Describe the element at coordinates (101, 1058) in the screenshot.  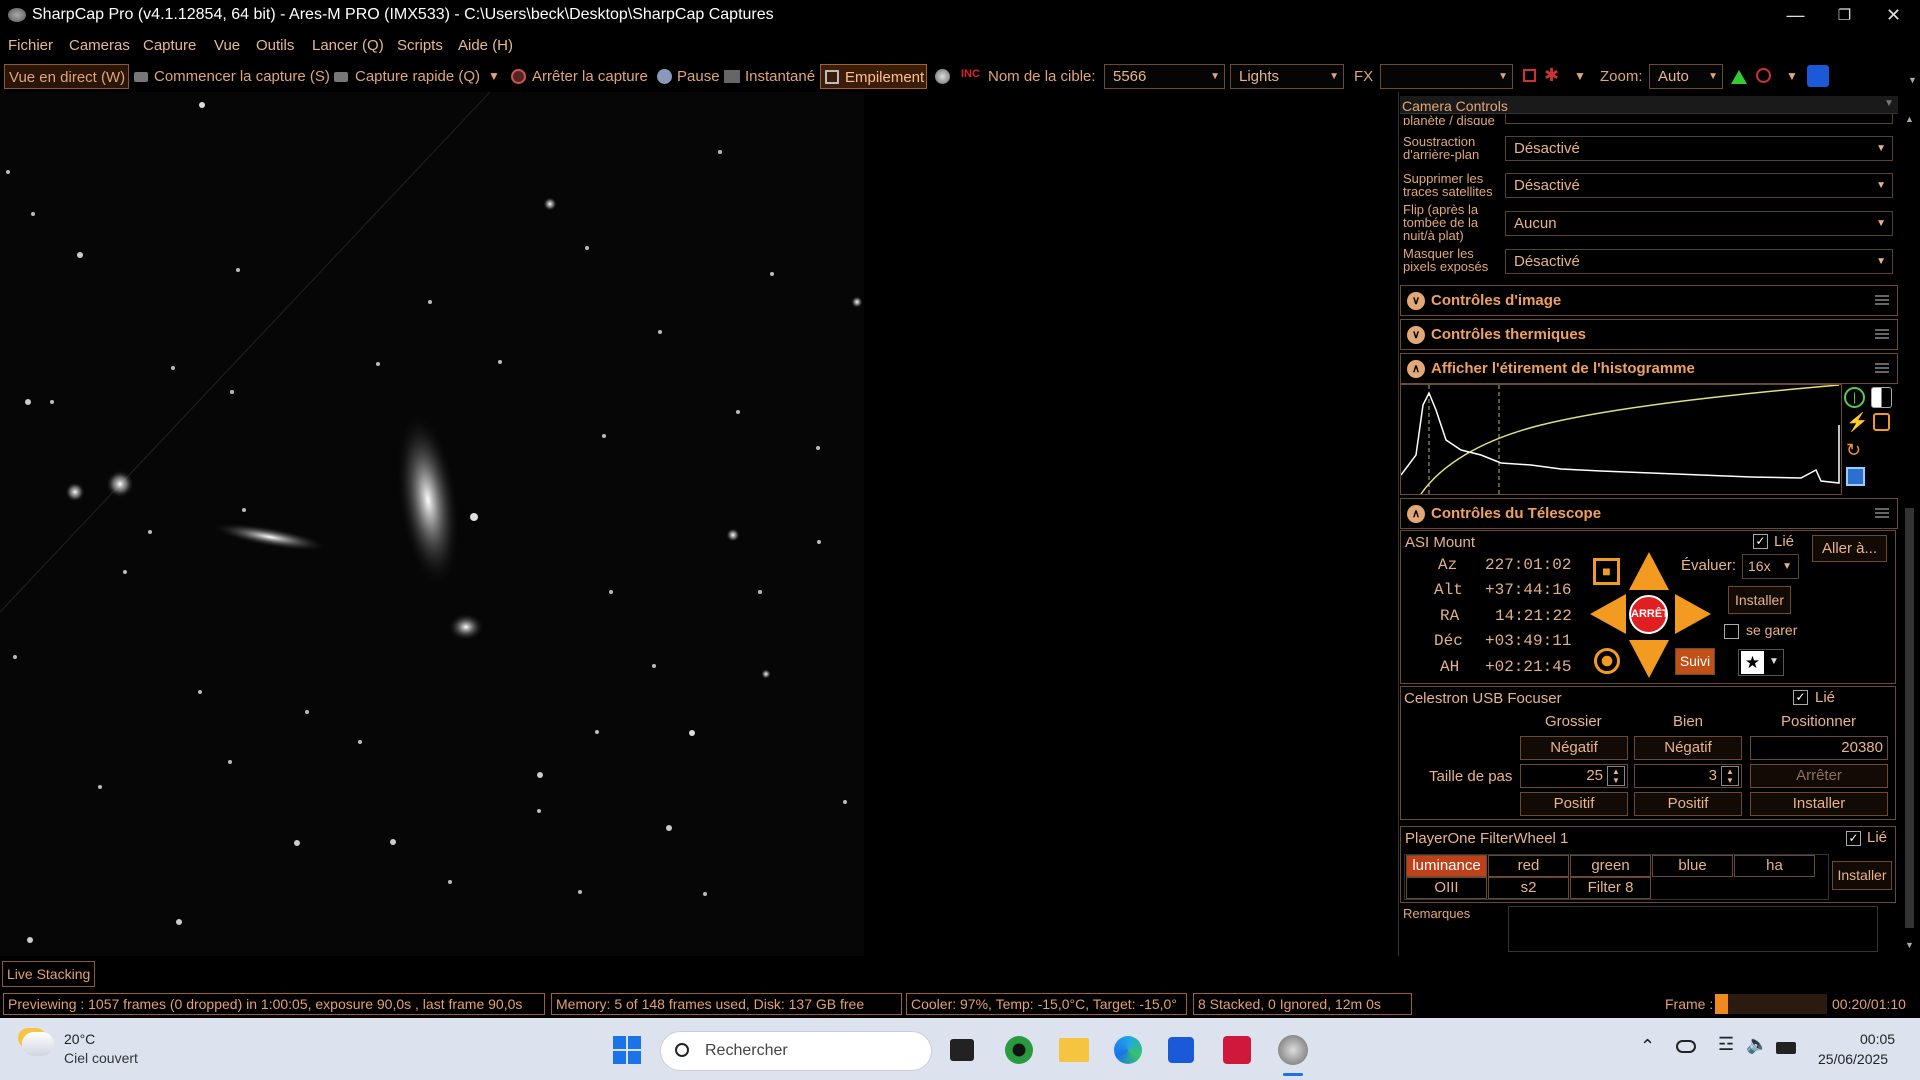
I see `weather-desc: Ciel couvert` at that location.